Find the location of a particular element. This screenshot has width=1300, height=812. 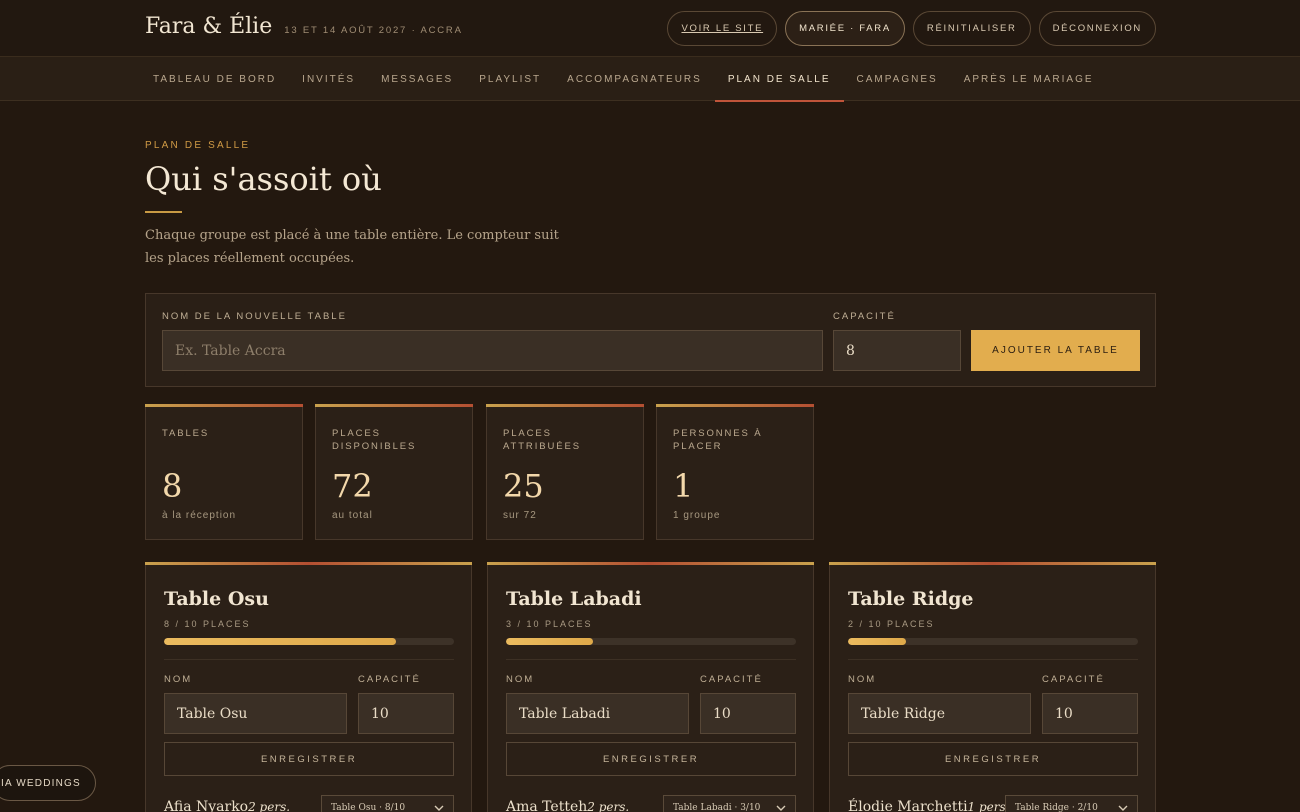

floating-brand-badge: IA WEDDINGS is located at coordinates (48, 783).